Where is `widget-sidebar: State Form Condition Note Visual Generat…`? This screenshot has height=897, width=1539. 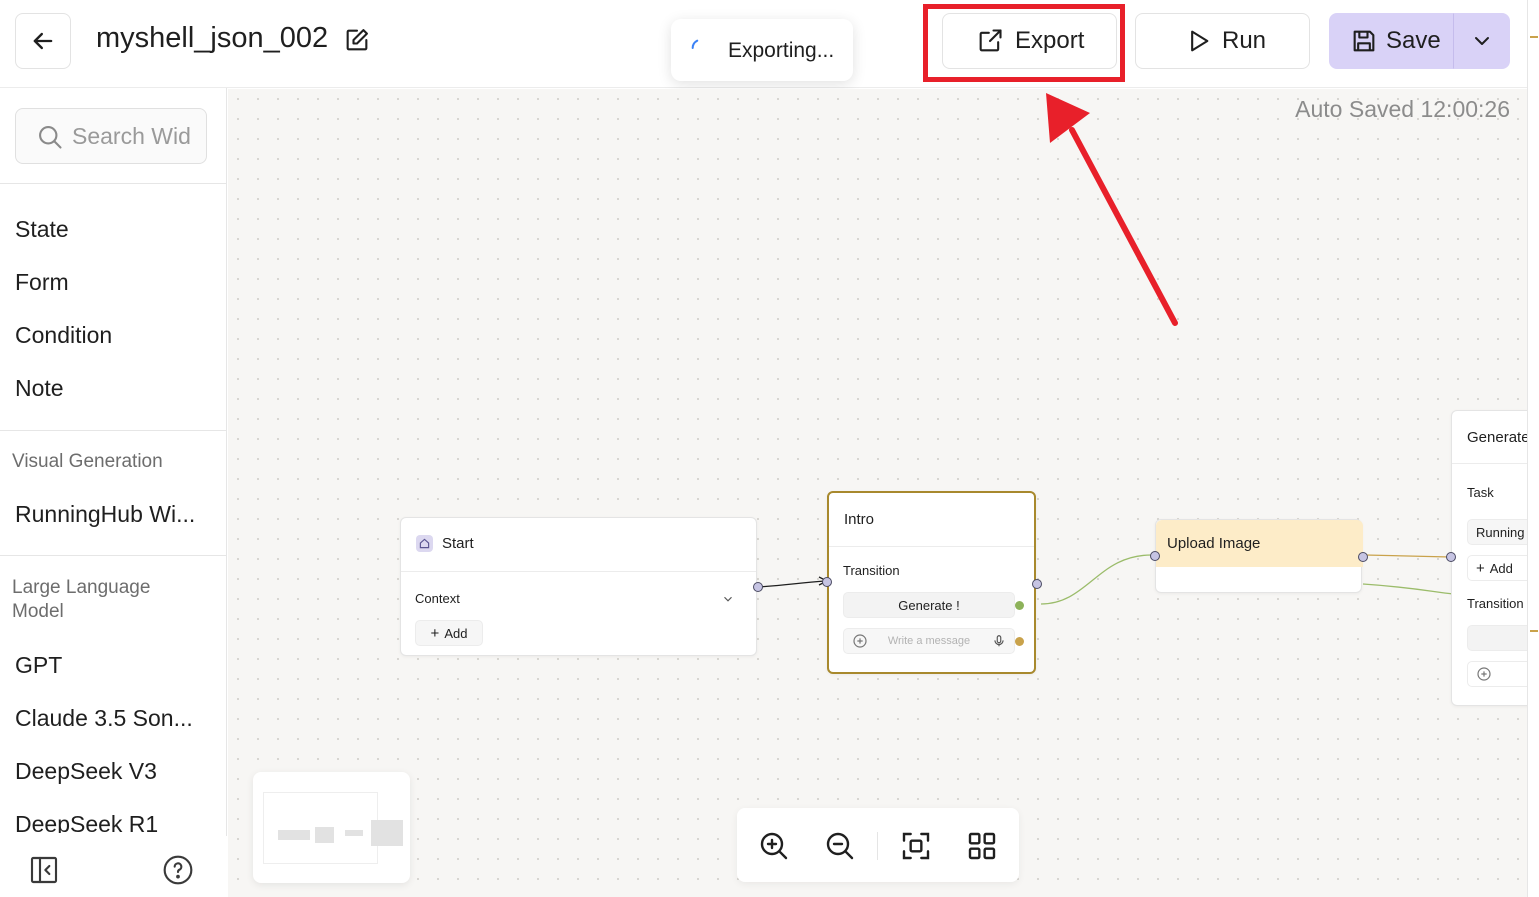
widget-sidebar: State Form Condition Note Visual Generat… is located at coordinates (113, 492).